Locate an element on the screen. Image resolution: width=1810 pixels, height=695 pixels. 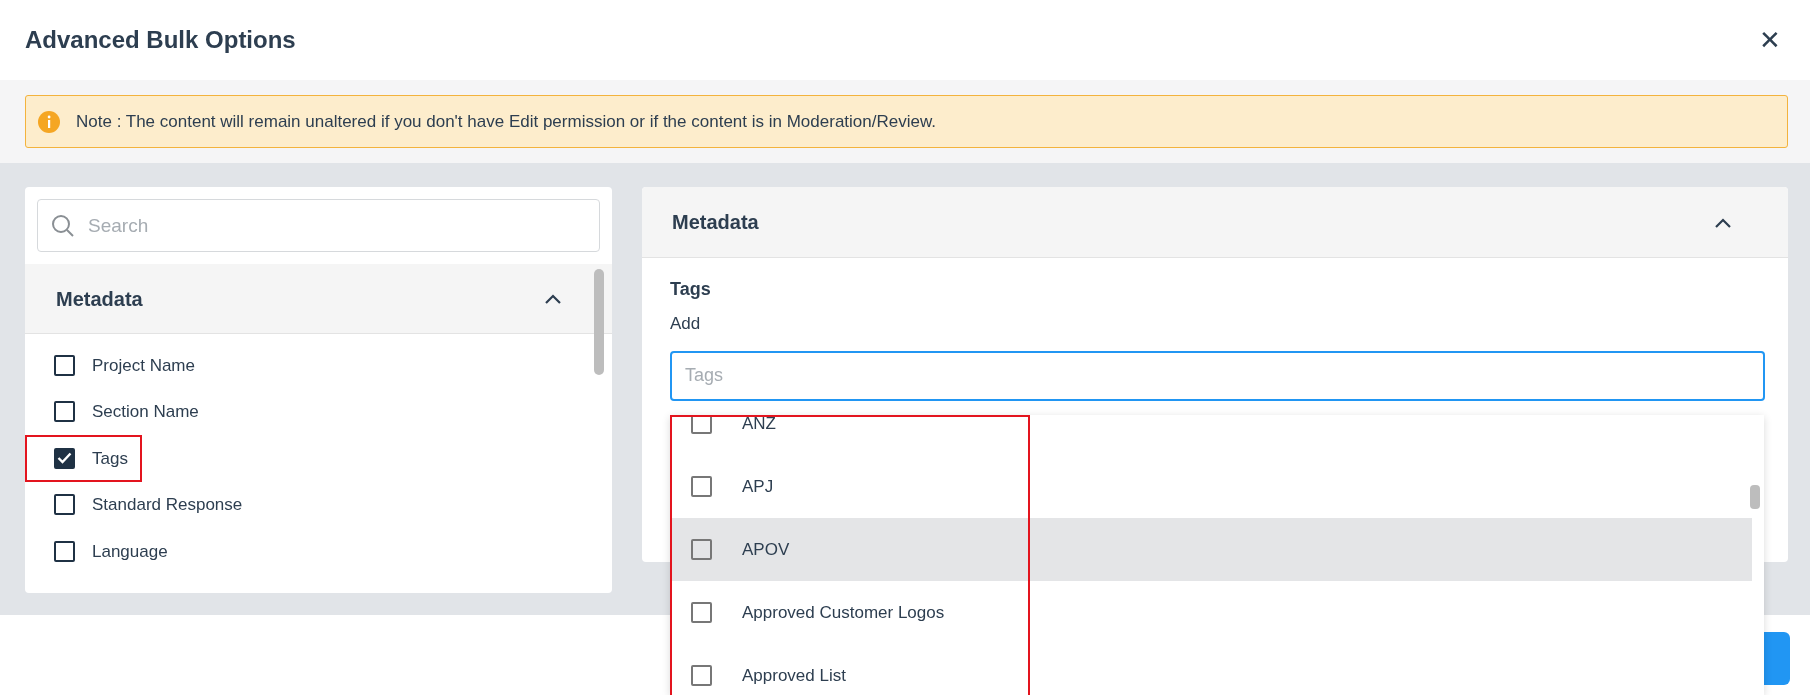
dialog-title: Advanced Bulk Options is located at coordinates (160, 40).